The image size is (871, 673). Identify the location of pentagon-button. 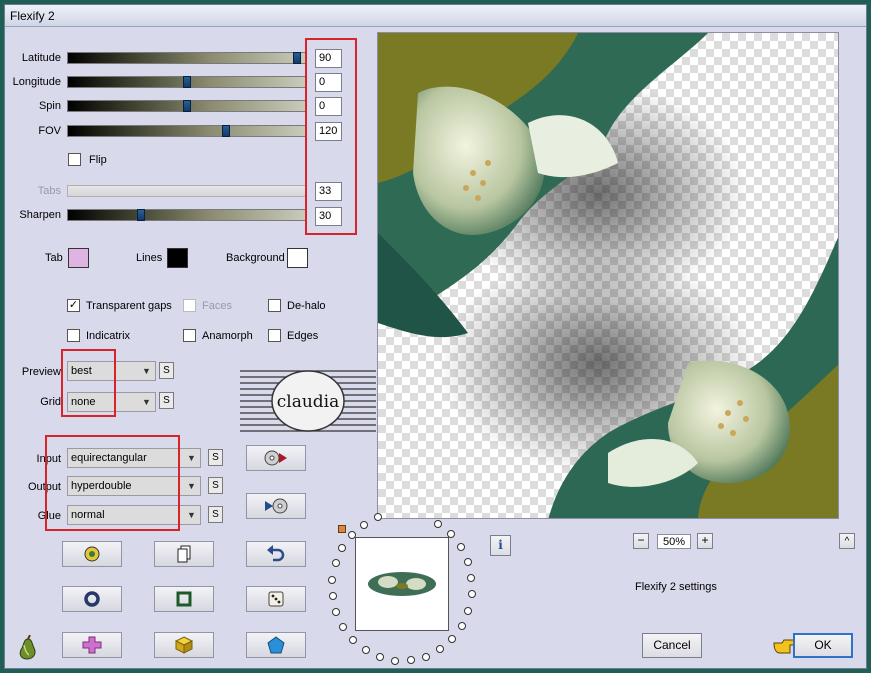
(276, 645).